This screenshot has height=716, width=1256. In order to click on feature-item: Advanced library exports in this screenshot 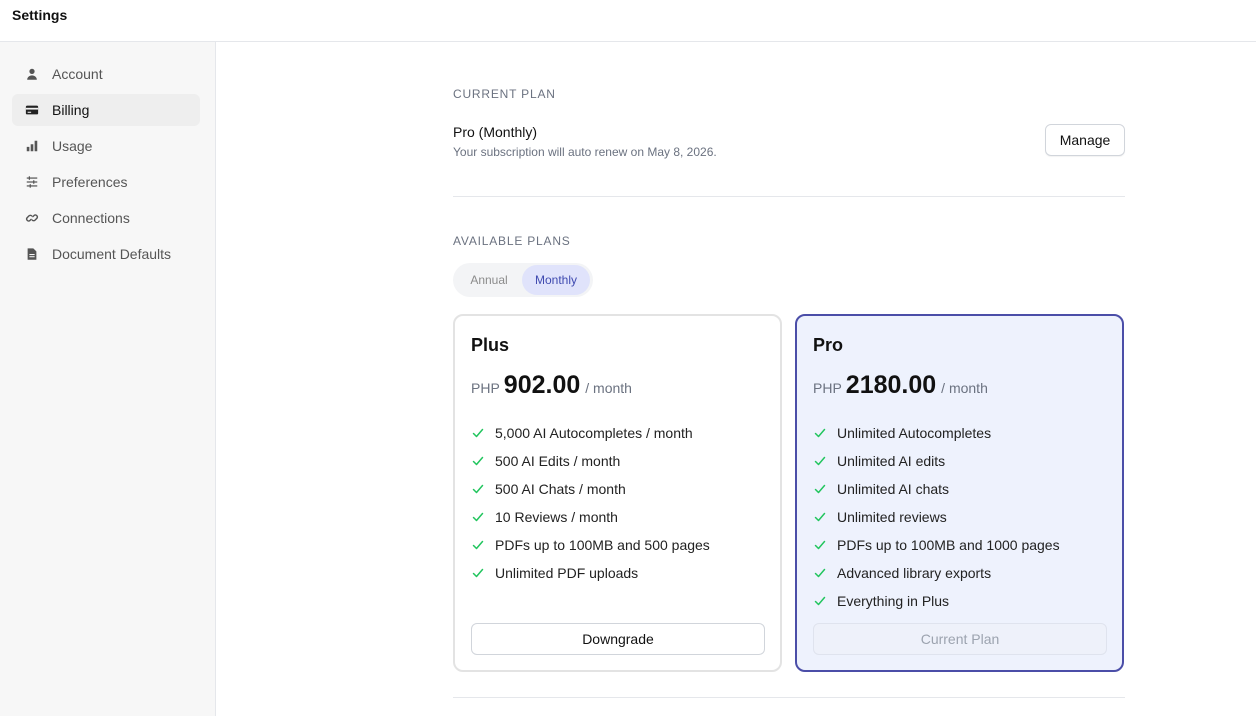, I will do `click(936, 573)`.